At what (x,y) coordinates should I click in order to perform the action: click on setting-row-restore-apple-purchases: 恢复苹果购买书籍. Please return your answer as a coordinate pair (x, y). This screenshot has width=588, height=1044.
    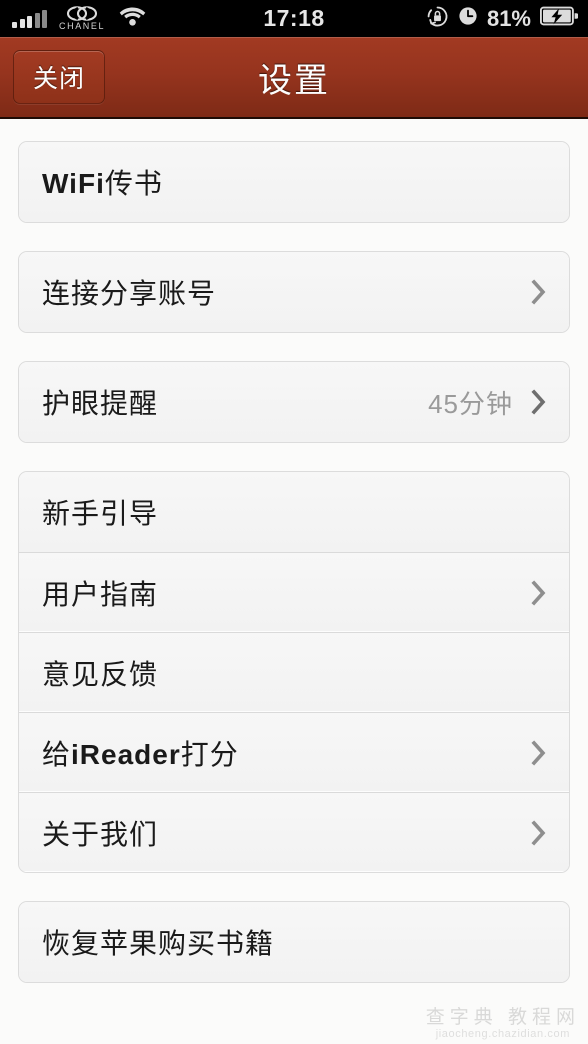
    Looking at the image, I should click on (294, 942).